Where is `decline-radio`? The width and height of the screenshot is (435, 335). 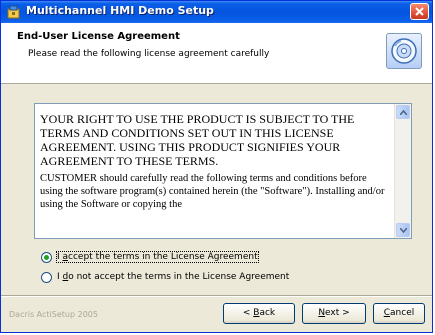
decline-radio is located at coordinates (46, 277).